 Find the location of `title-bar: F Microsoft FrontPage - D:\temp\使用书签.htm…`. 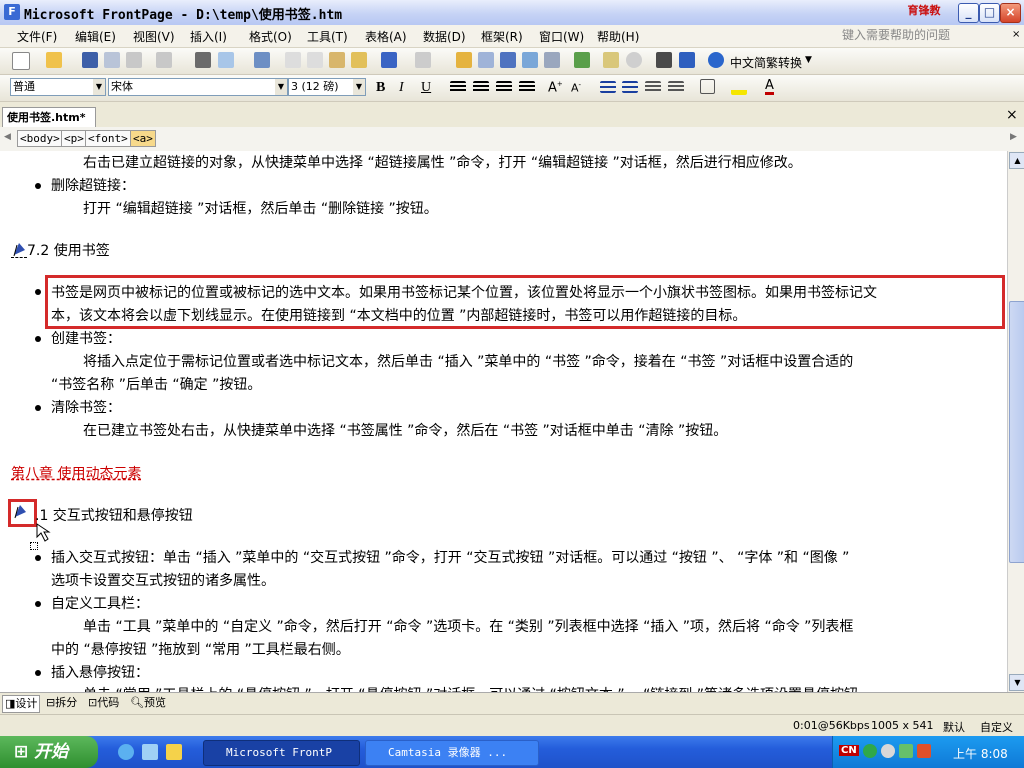

title-bar: F Microsoft FrontPage - D:\temp\使用书签.htm… is located at coordinates (512, 13).